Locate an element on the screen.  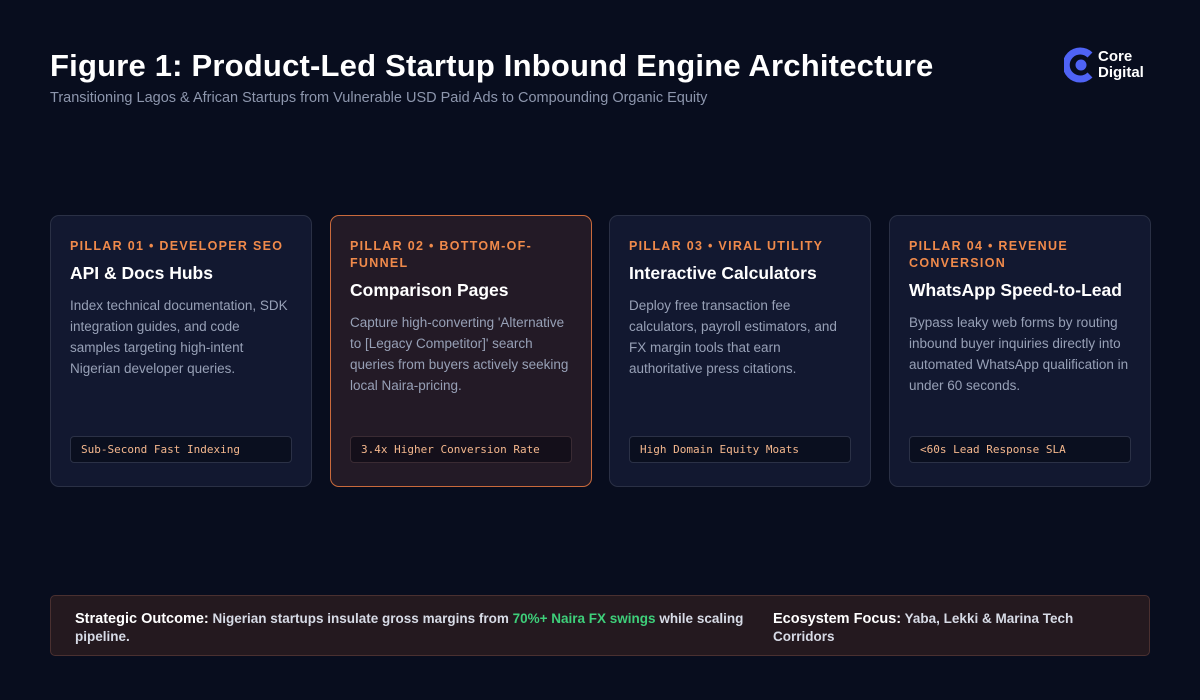
brand-name-line1: Core is located at coordinates (1115, 56).